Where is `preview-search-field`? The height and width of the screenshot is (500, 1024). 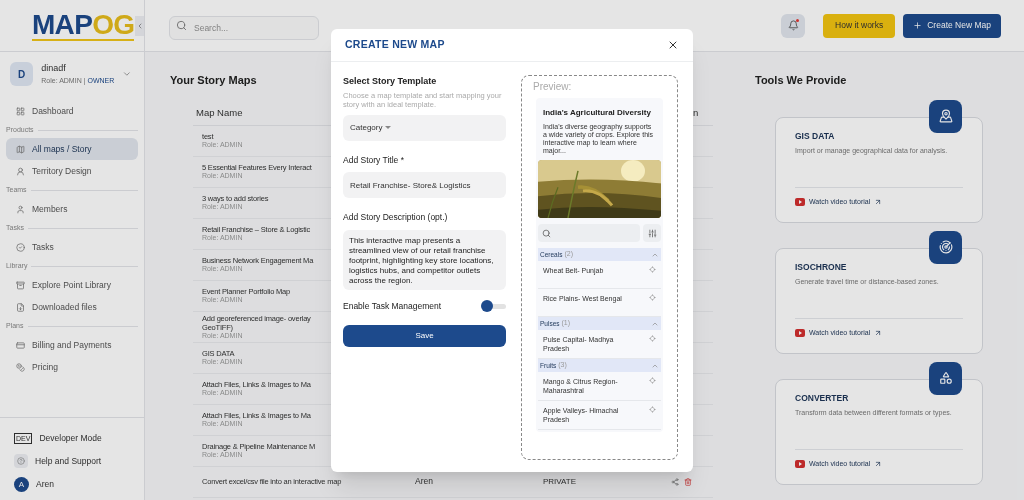
preview-search-field is located at coordinates (589, 233).